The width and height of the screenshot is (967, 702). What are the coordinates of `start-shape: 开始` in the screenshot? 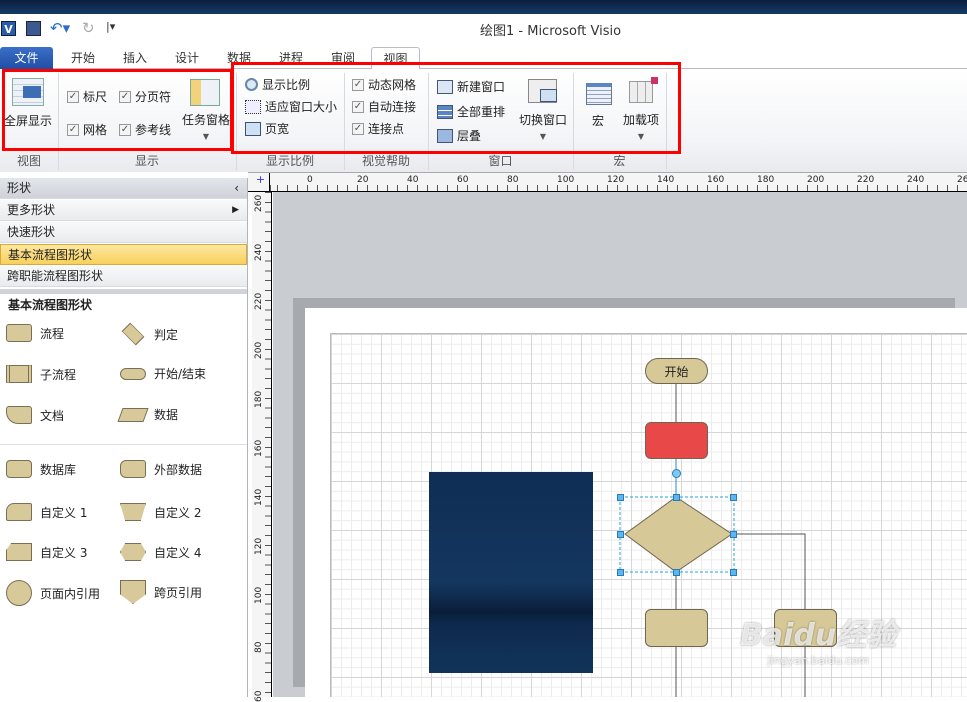 It's located at (676, 371).